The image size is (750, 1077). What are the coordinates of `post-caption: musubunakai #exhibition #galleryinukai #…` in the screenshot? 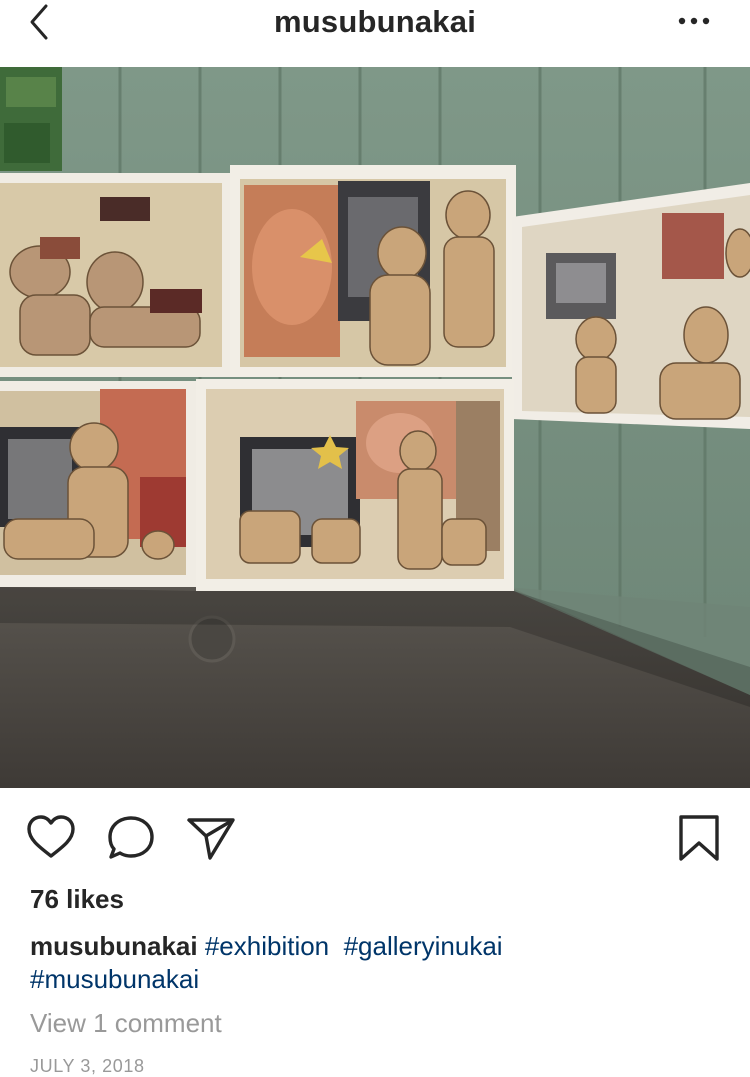 It's located at (375, 963).